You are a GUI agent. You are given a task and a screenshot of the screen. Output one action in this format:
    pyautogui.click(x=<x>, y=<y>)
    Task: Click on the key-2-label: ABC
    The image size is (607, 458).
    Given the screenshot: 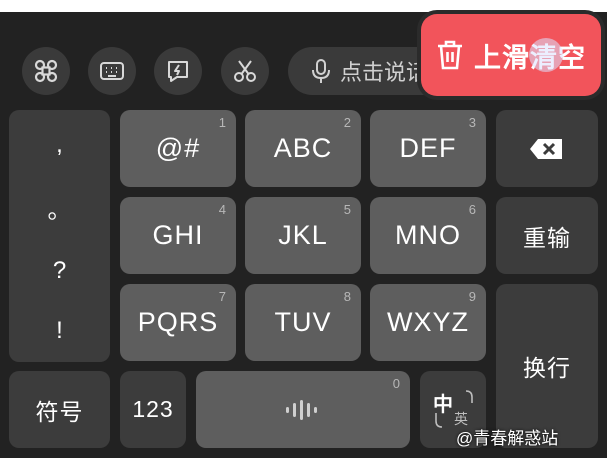 What is the action you would take?
    pyautogui.click(x=303, y=148)
    